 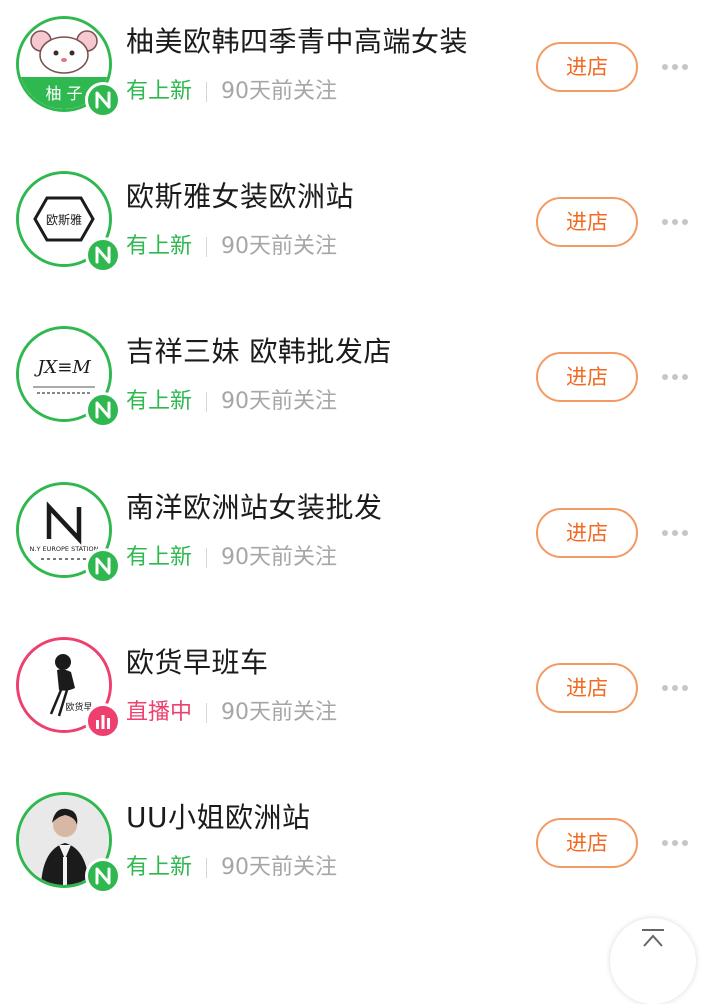 I want to click on shop-name: 南洋欧洲站女装批发, so click(x=254, y=508).